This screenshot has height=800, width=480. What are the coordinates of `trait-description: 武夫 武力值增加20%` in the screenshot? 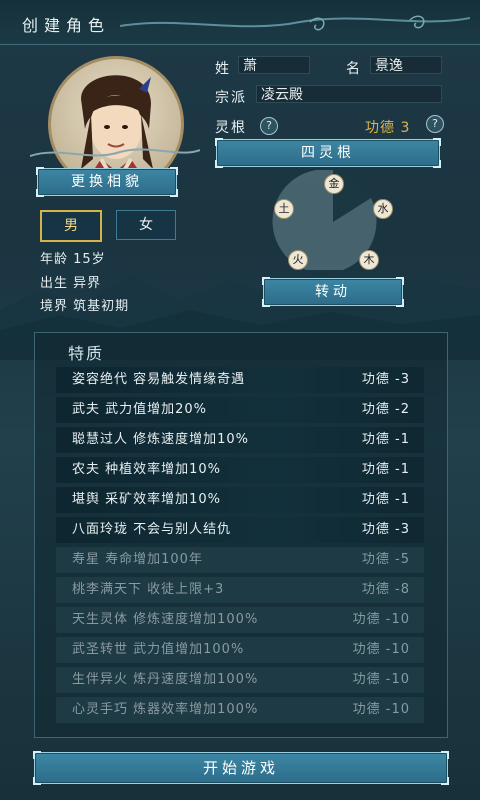 It's located at (140, 409).